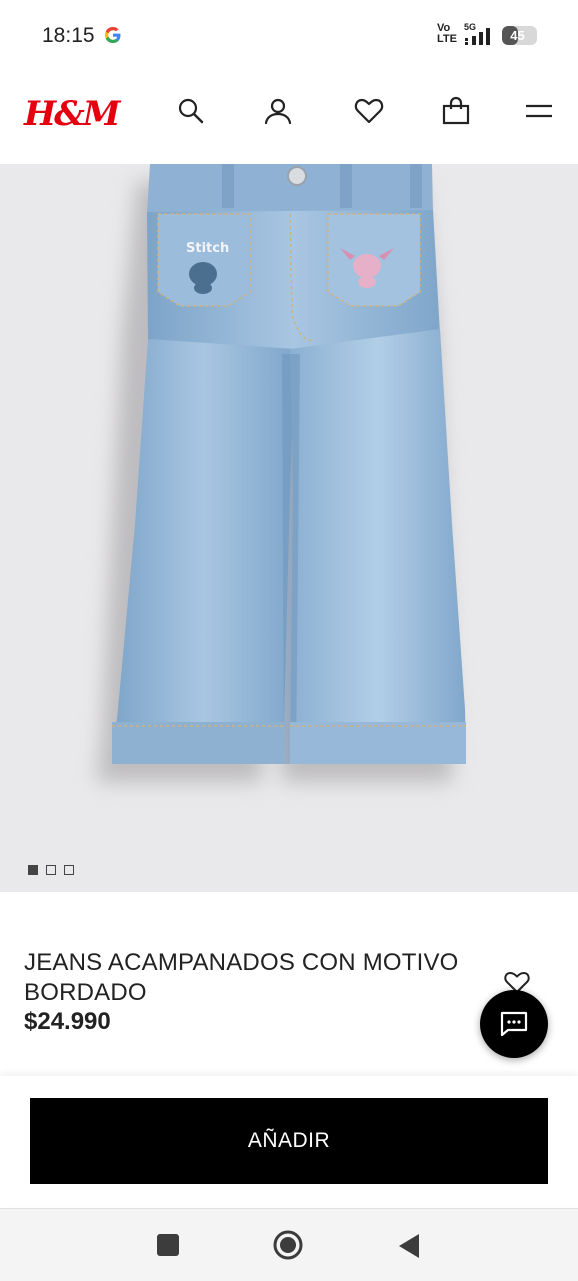 The width and height of the screenshot is (578, 1281). What do you see at coordinates (369, 111) in the screenshot?
I see `favorites-icon` at bounding box center [369, 111].